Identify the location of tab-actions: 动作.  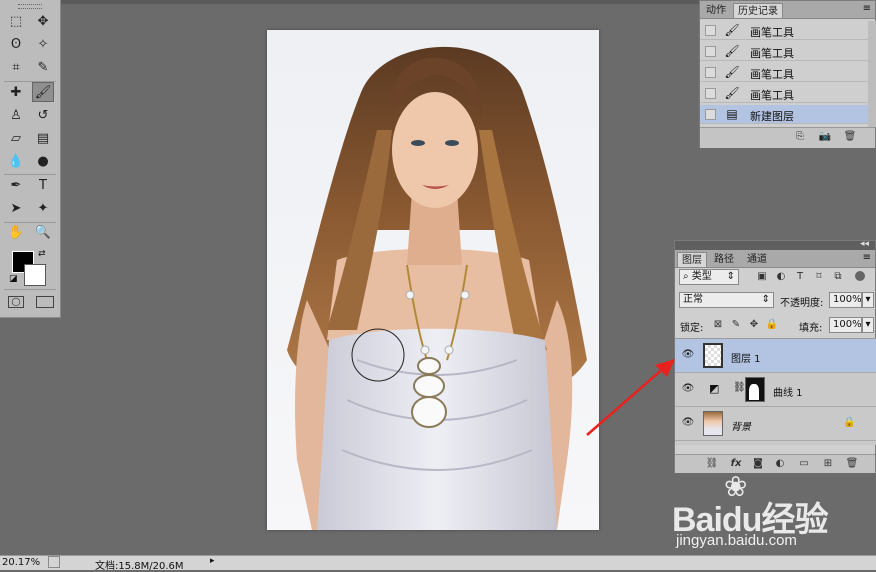
(716, 10).